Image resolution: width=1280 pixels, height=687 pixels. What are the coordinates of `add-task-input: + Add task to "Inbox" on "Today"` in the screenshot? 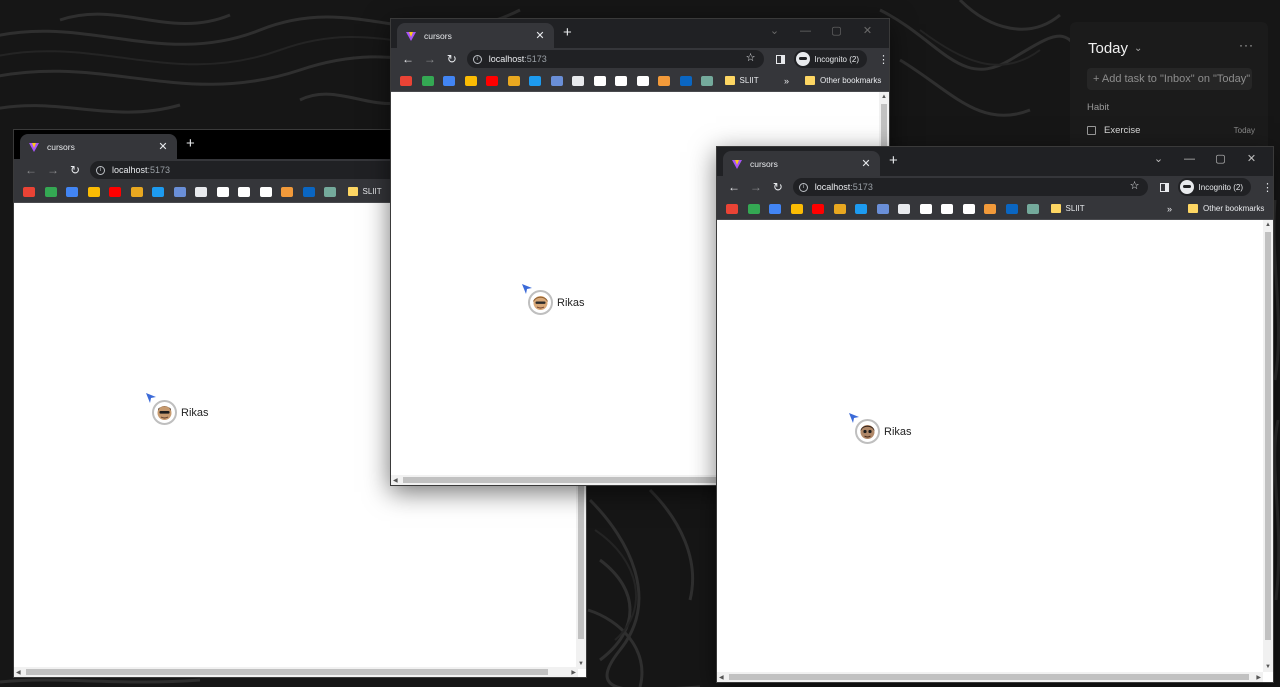 It's located at (1169, 79).